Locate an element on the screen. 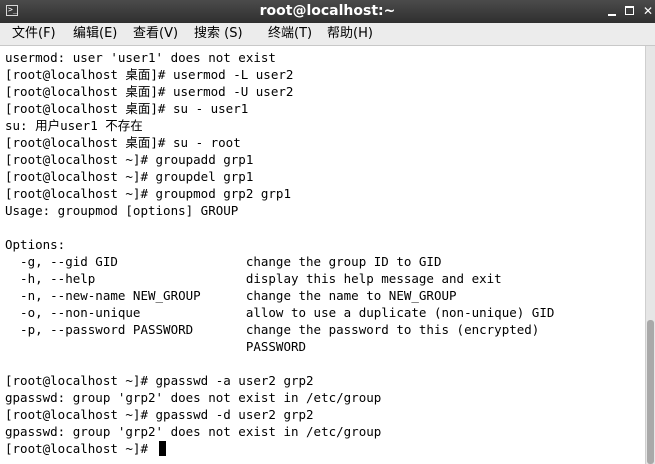  window-title: root@localhost:~ is located at coordinates (327, 11).